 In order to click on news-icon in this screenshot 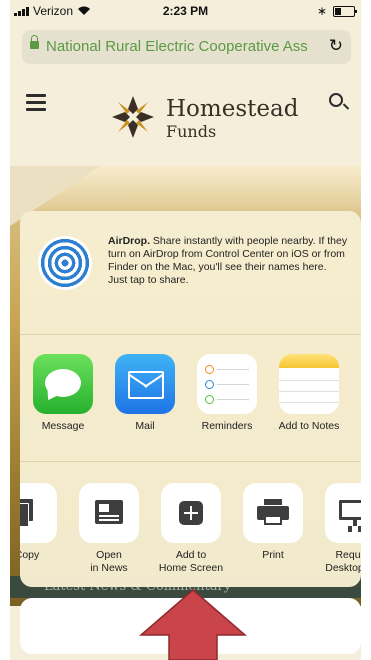, I will do `click(109, 513)`.